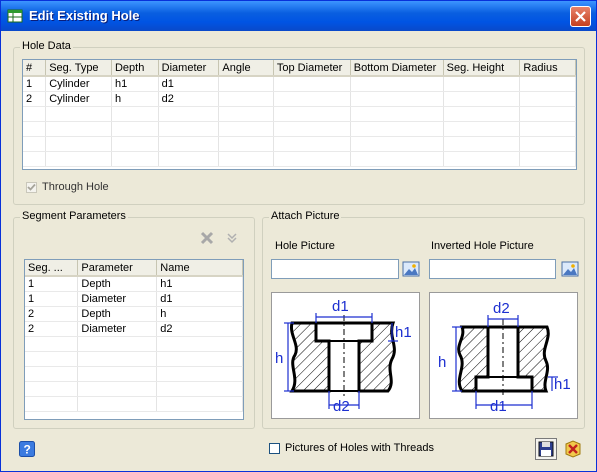 The width and height of the screenshot is (597, 472). What do you see at coordinates (570, 269) in the screenshot?
I see `browse-inverted-picture-icon` at bounding box center [570, 269].